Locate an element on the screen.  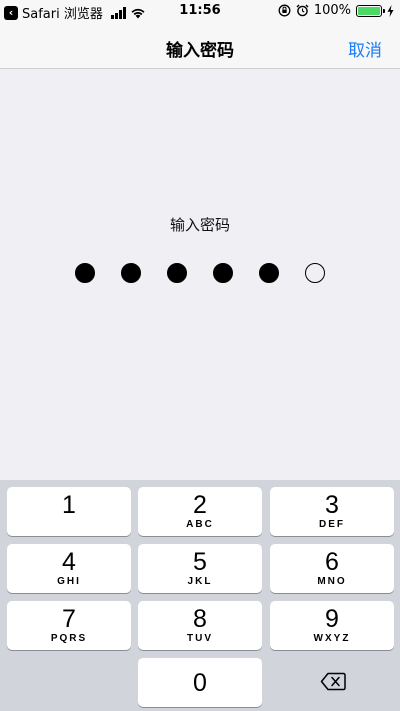
key-digit: 4 is located at coordinates (69, 562).